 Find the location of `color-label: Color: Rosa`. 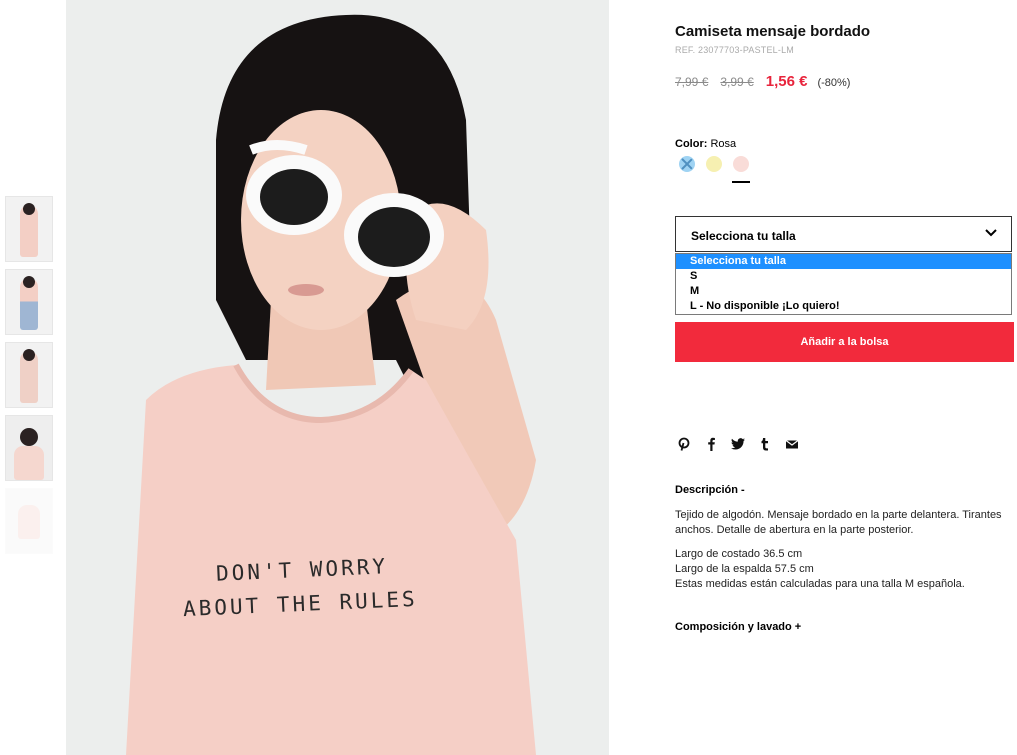

color-label: Color: Rosa is located at coordinates (705, 144).